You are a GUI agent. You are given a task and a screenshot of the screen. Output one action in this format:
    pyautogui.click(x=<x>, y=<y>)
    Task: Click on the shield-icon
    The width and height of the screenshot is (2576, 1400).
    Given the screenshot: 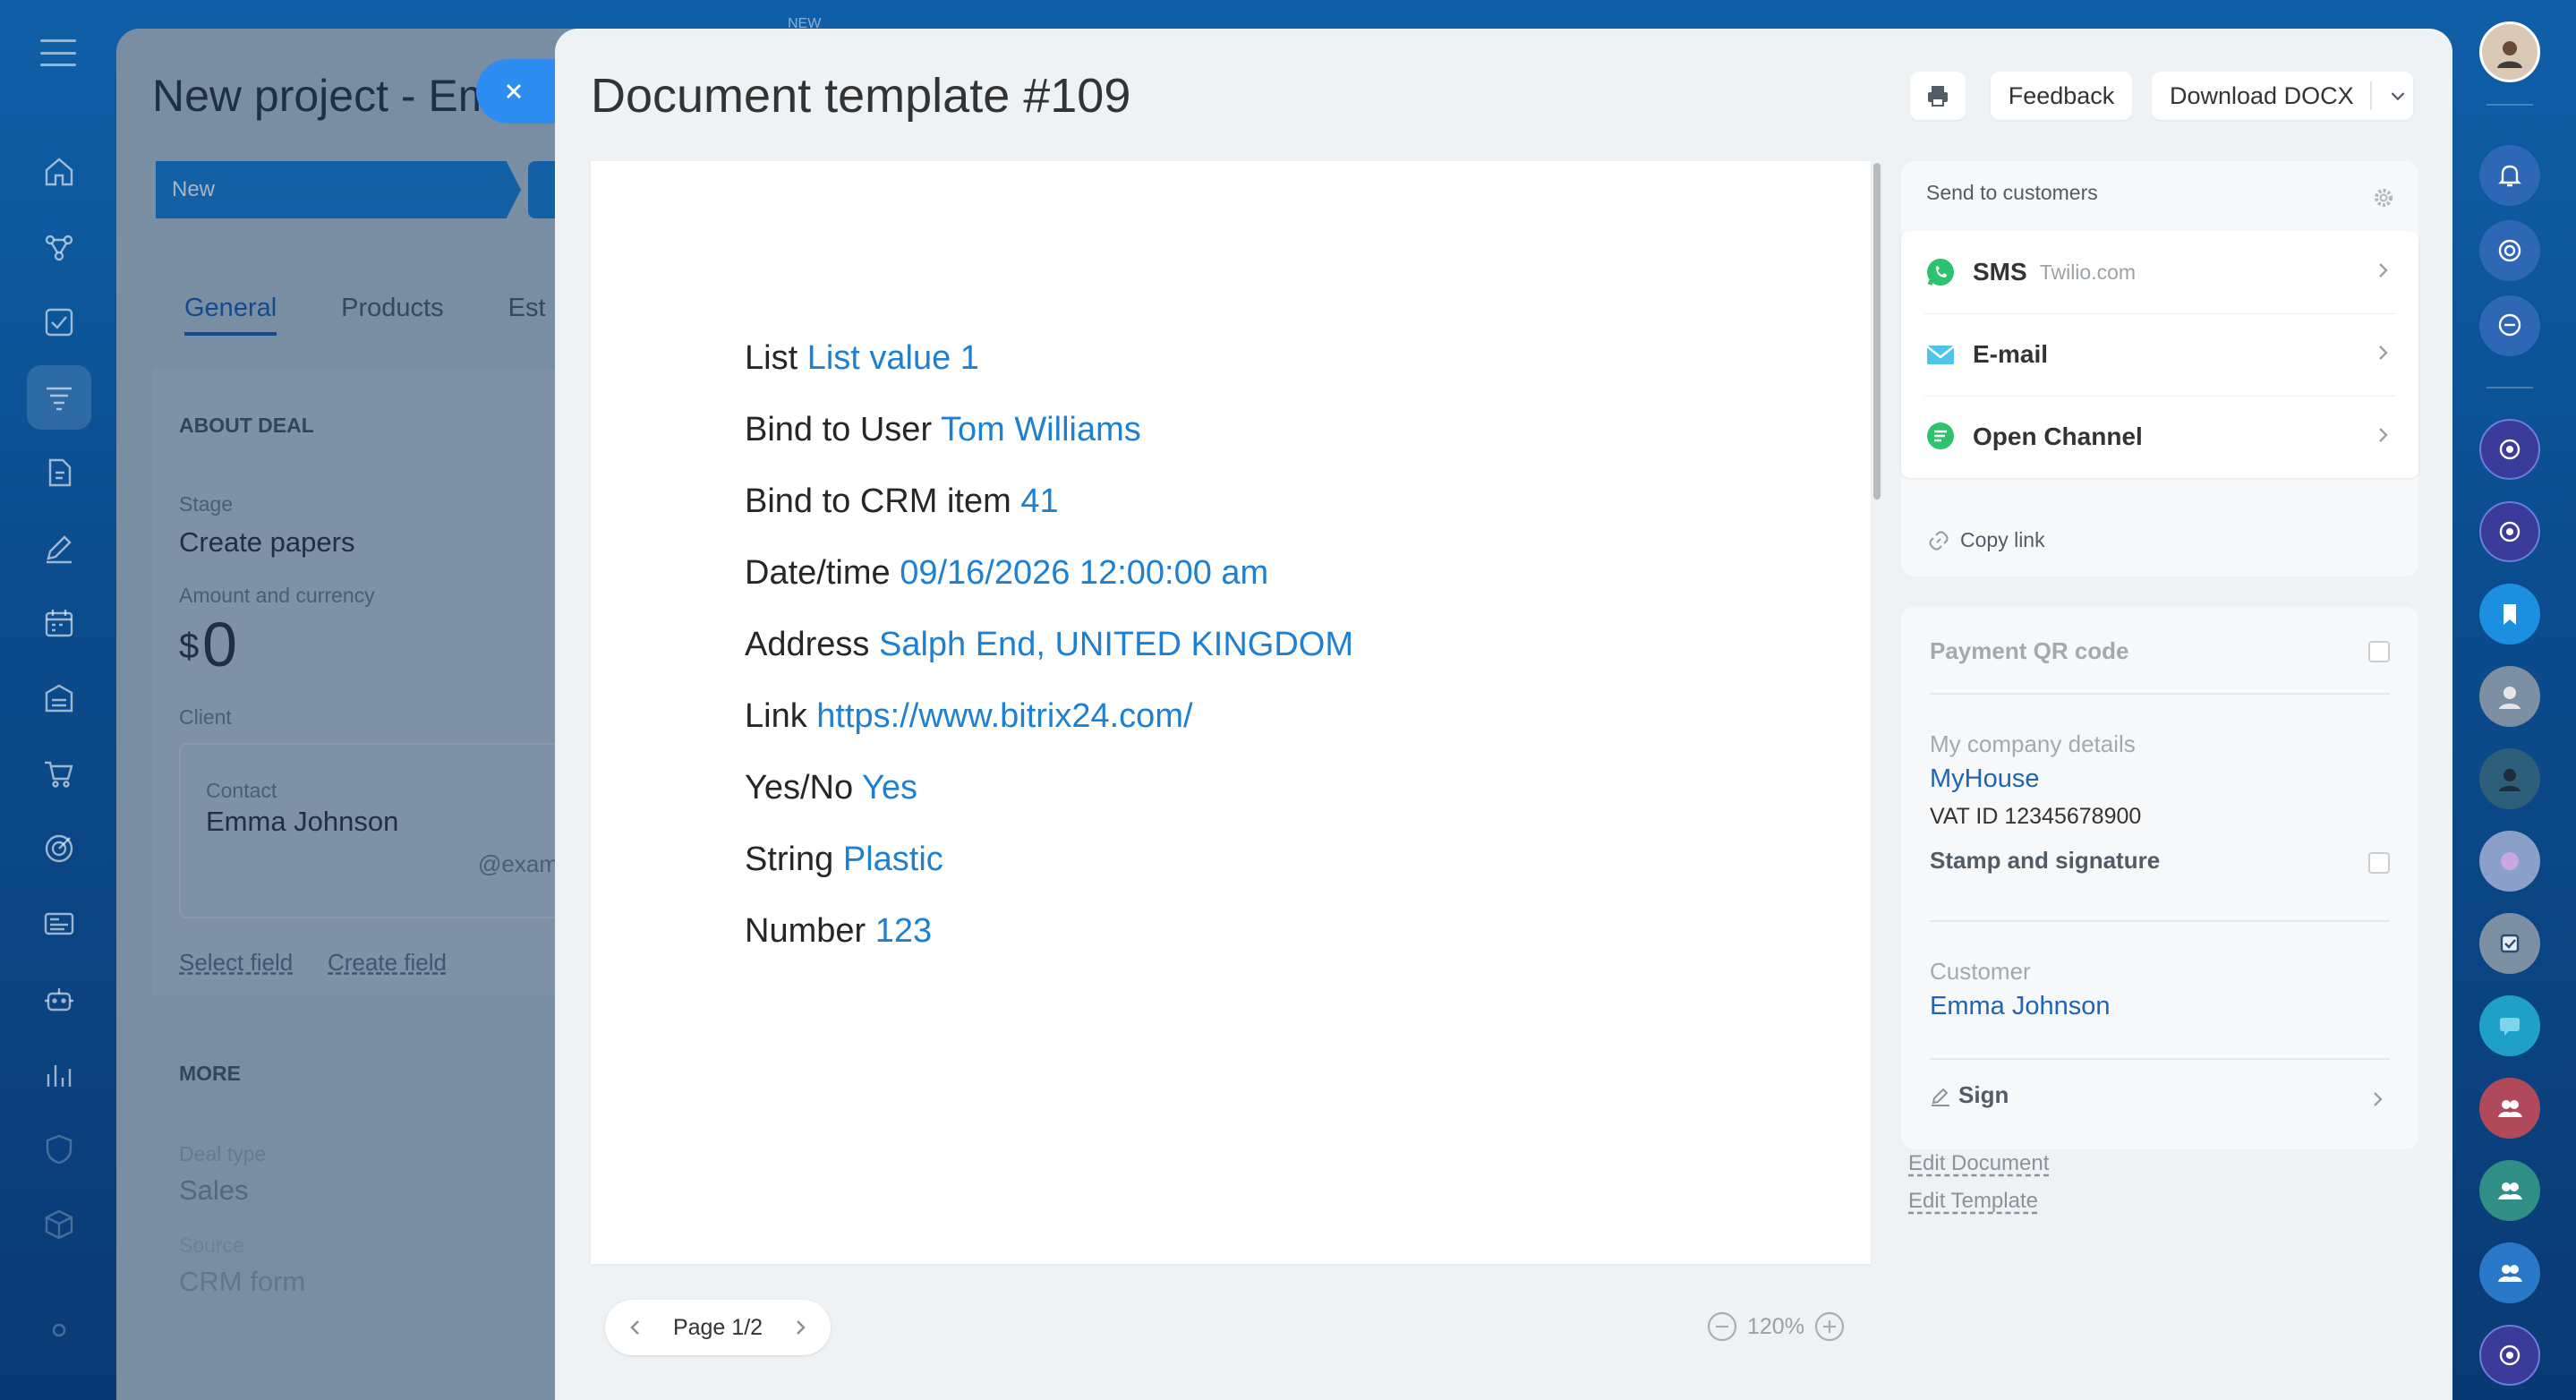 What is the action you would take?
    pyautogui.click(x=59, y=1149)
    